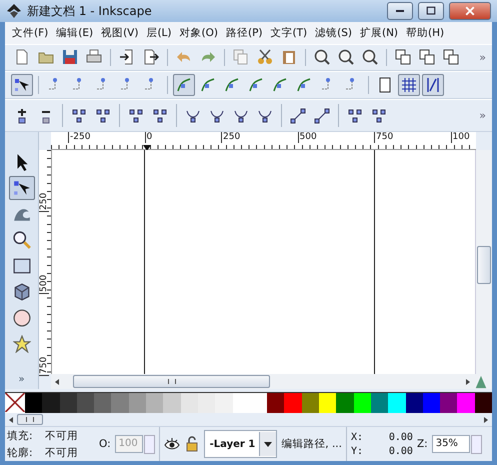 This screenshot has height=465, width=497. Describe the element at coordinates (127, 57) in the screenshot. I see `import-icon` at that location.